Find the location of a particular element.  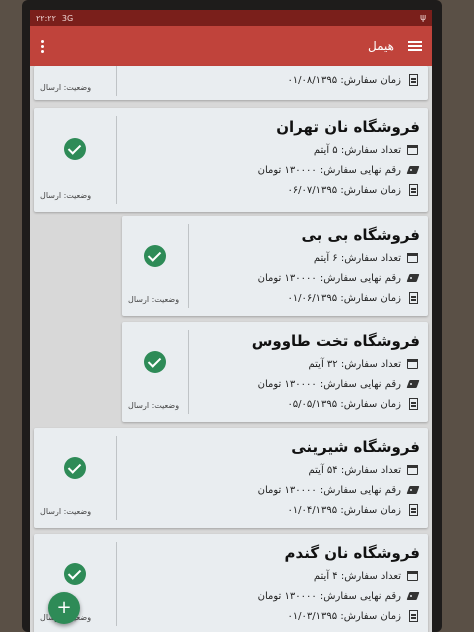

date-value: ۰۱/۰۶/۱۳۹۵ is located at coordinates (312, 298).